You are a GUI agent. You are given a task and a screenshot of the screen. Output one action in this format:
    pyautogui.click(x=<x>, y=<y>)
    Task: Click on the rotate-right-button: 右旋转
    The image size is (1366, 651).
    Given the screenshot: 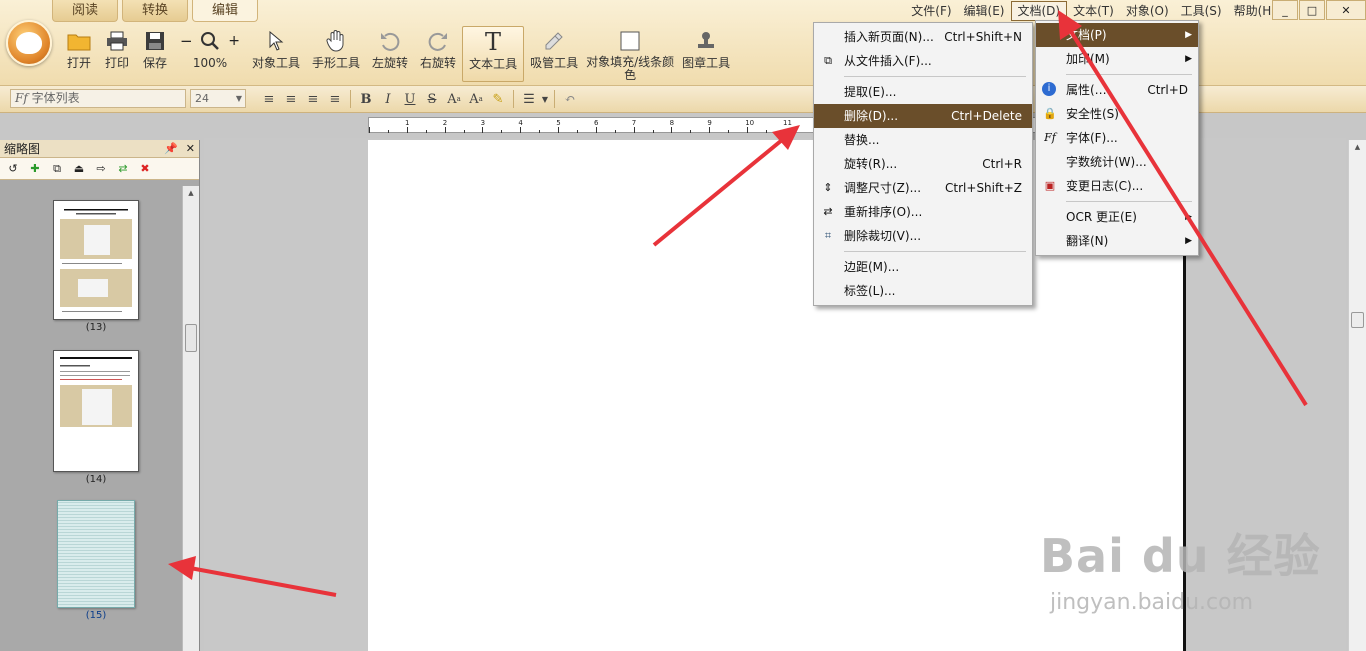 What is the action you would take?
    pyautogui.click(x=438, y=54)
    